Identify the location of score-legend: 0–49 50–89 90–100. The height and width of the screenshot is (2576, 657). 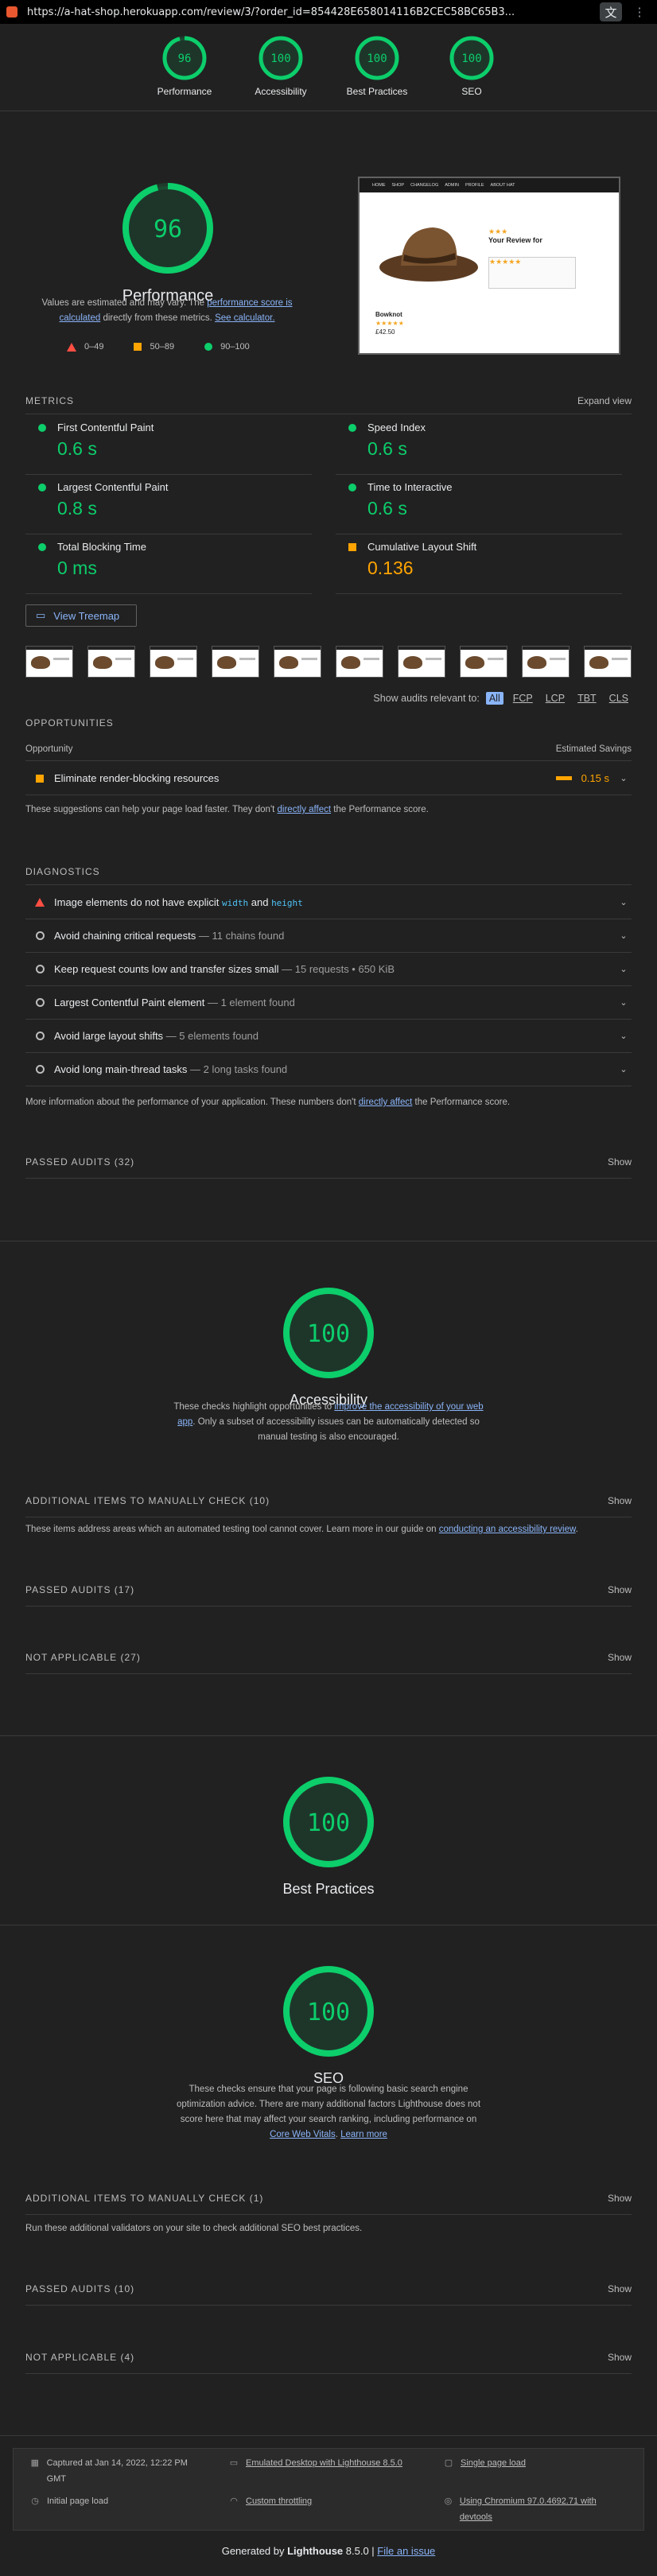
(158, 347).